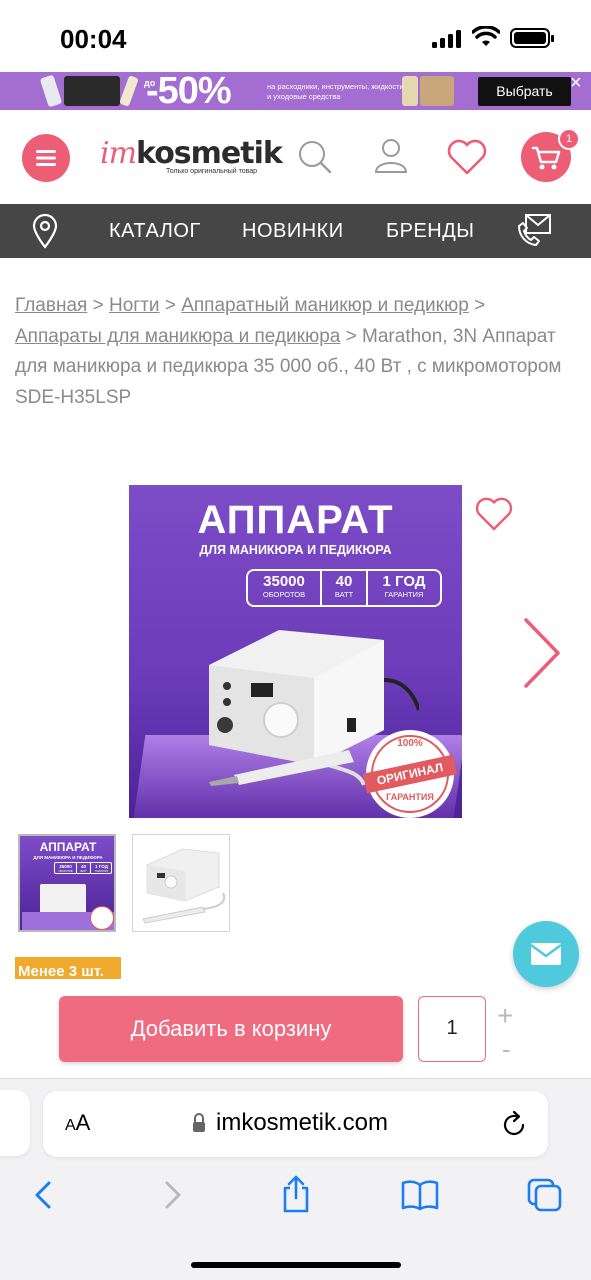  Describe the element at coordinates (404, 594) in the screenshot. I see `spec-label: ГАРАНТИЯ` at that location.